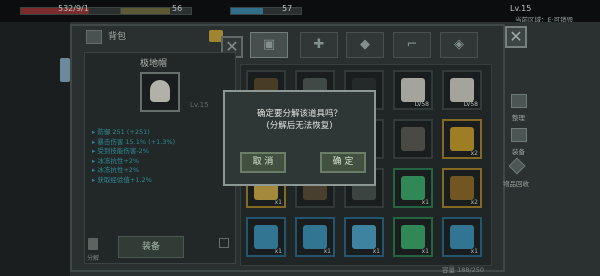  Describe the element at coordinates (516, 37) in the screenshot. I see `close-bag-button: ✕` at that location.